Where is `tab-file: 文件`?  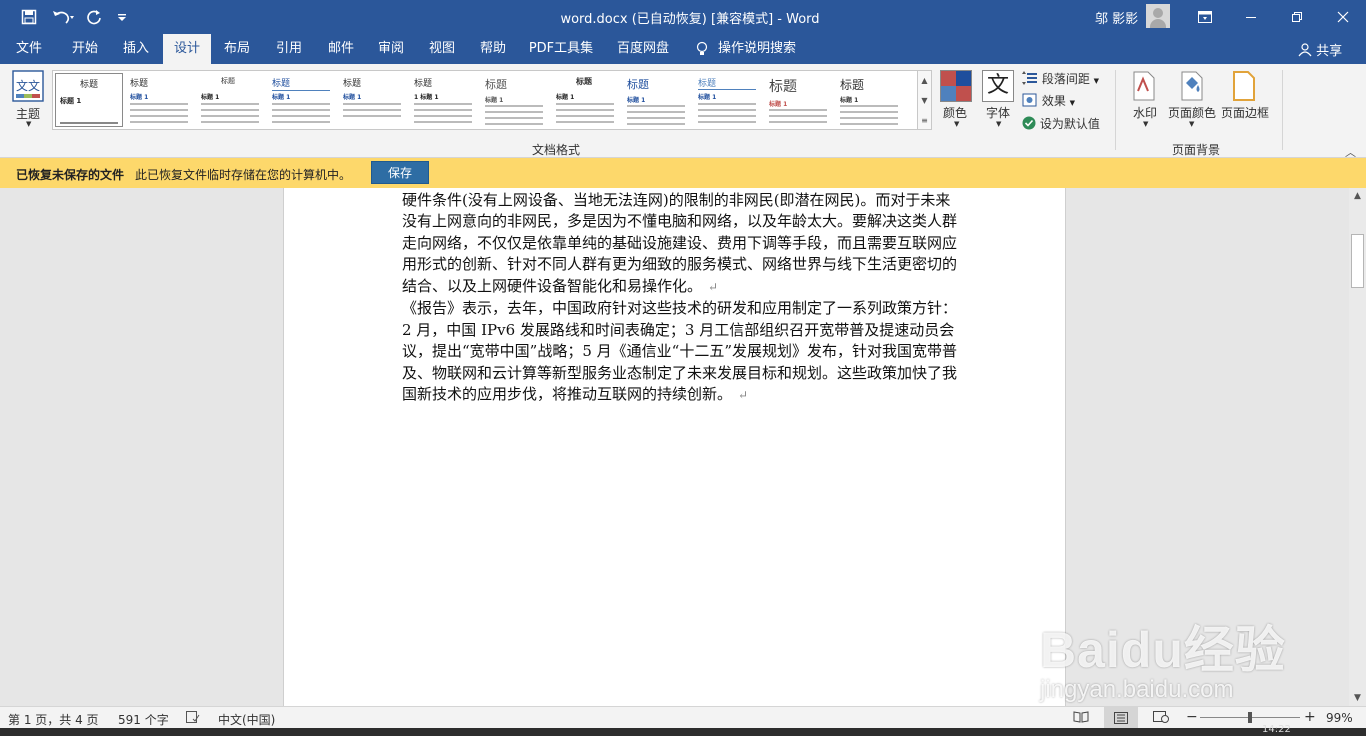 tab-file: 文件 is located at coordinates (29, 49).